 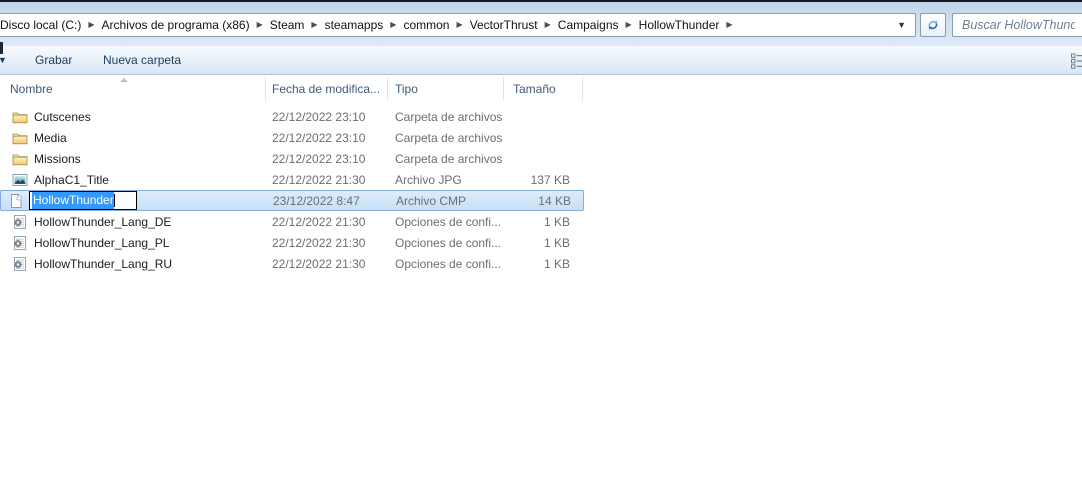 I want to click on file-date: 23/12/2022 8:47, so click(x=316, y=200).